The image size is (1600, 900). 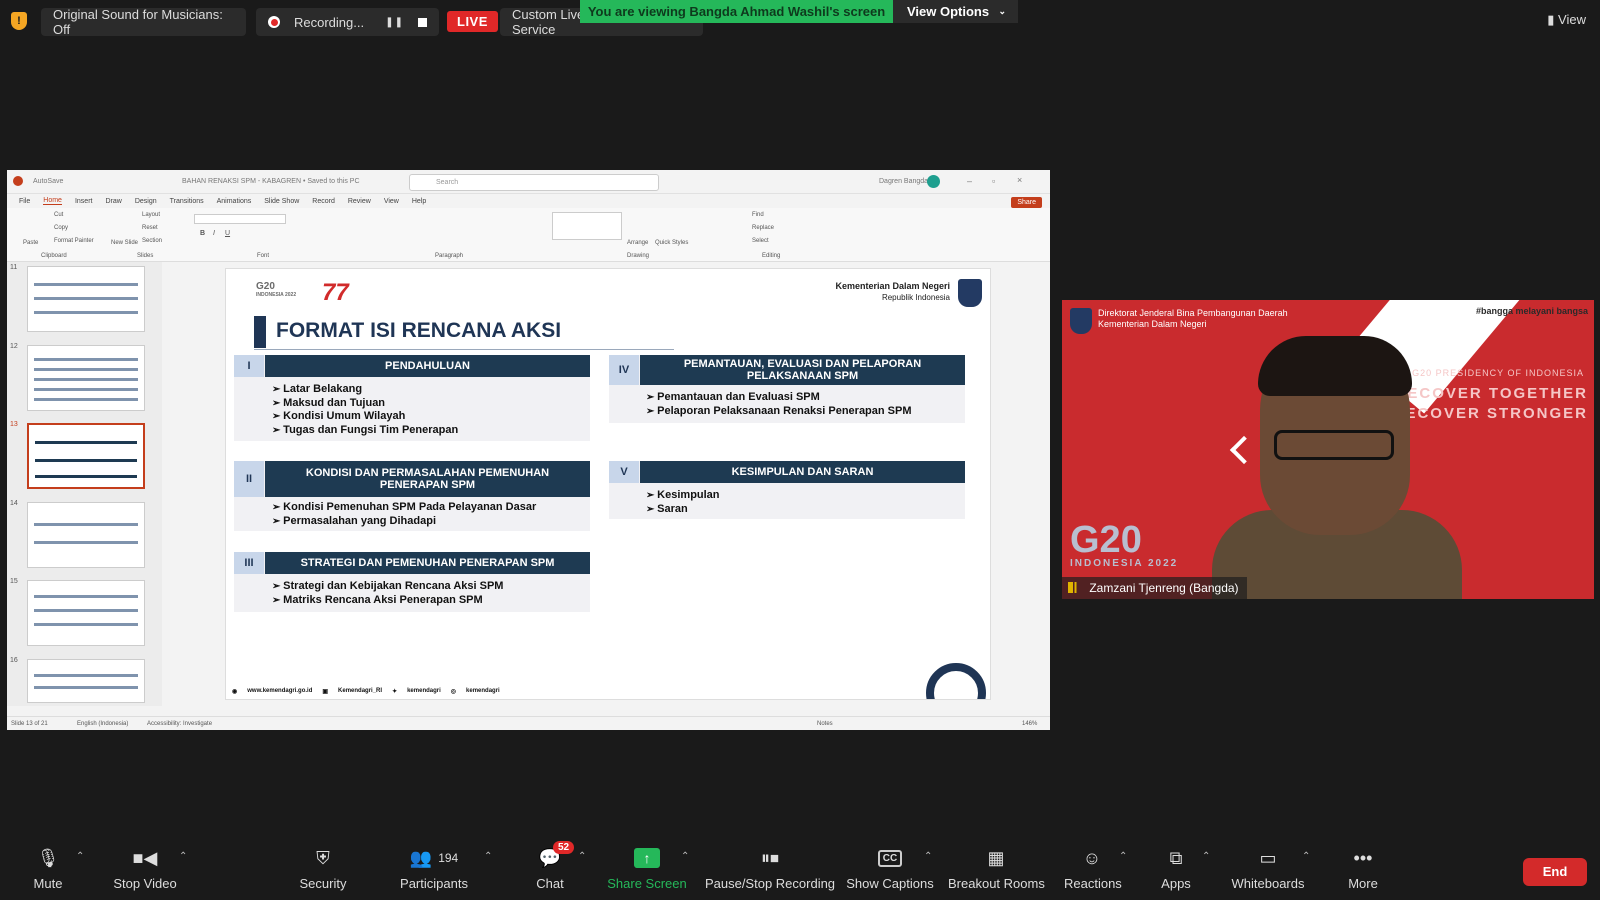 I want to click on italic-button: I, so click(x=214, y=233).